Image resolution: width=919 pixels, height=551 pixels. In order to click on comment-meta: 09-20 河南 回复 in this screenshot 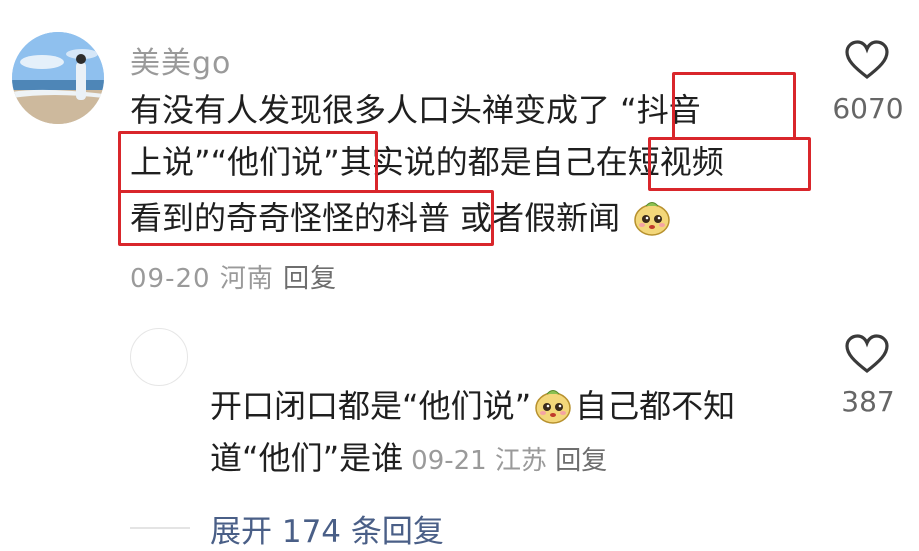, I will do `click(233, 276)`.